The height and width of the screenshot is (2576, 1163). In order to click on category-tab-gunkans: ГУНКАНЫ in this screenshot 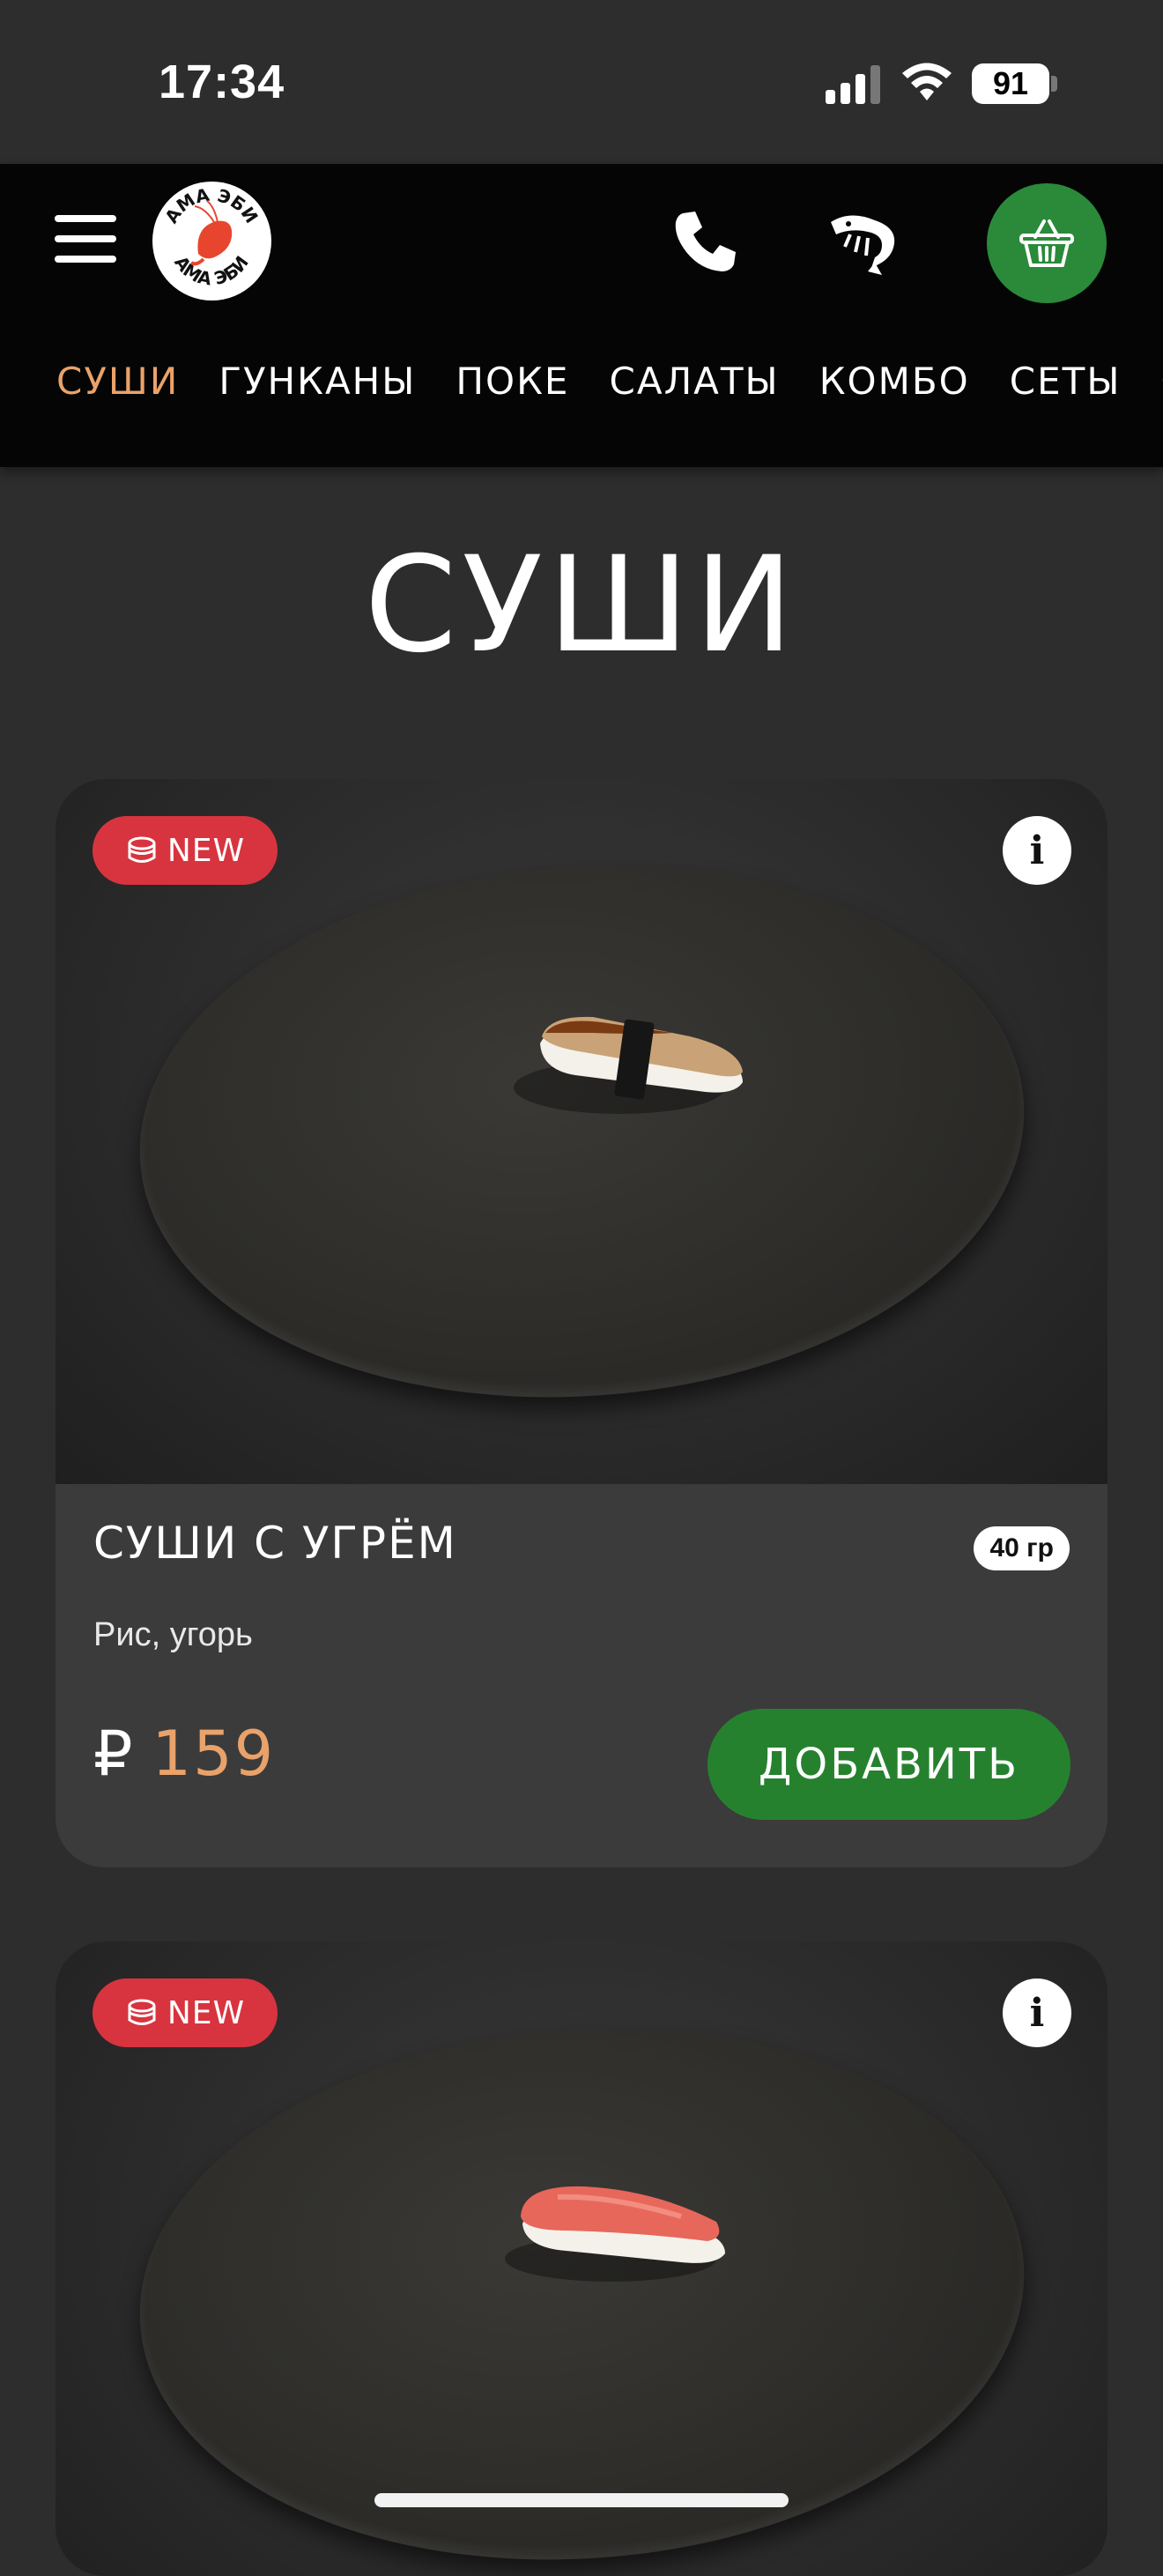, I will do `click(317, 381)`.